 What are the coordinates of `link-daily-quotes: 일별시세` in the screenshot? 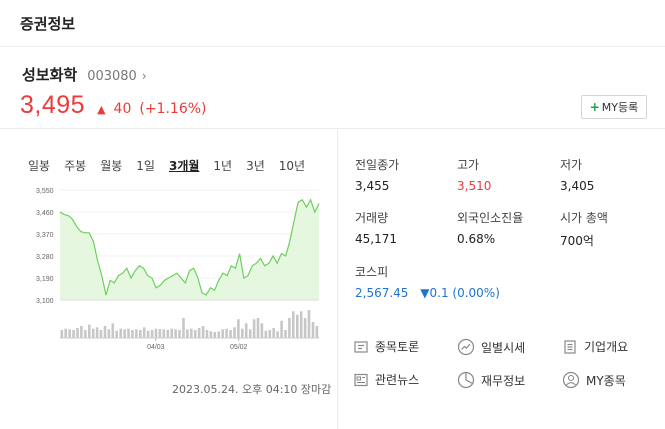 It's located at (491, 347).